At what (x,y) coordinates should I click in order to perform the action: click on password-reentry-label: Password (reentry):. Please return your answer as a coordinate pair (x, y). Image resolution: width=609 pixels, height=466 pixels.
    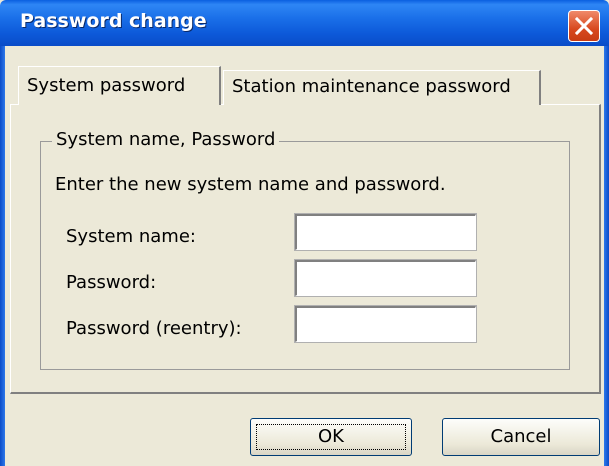
    Looking at the image, I should click on (154, 328).